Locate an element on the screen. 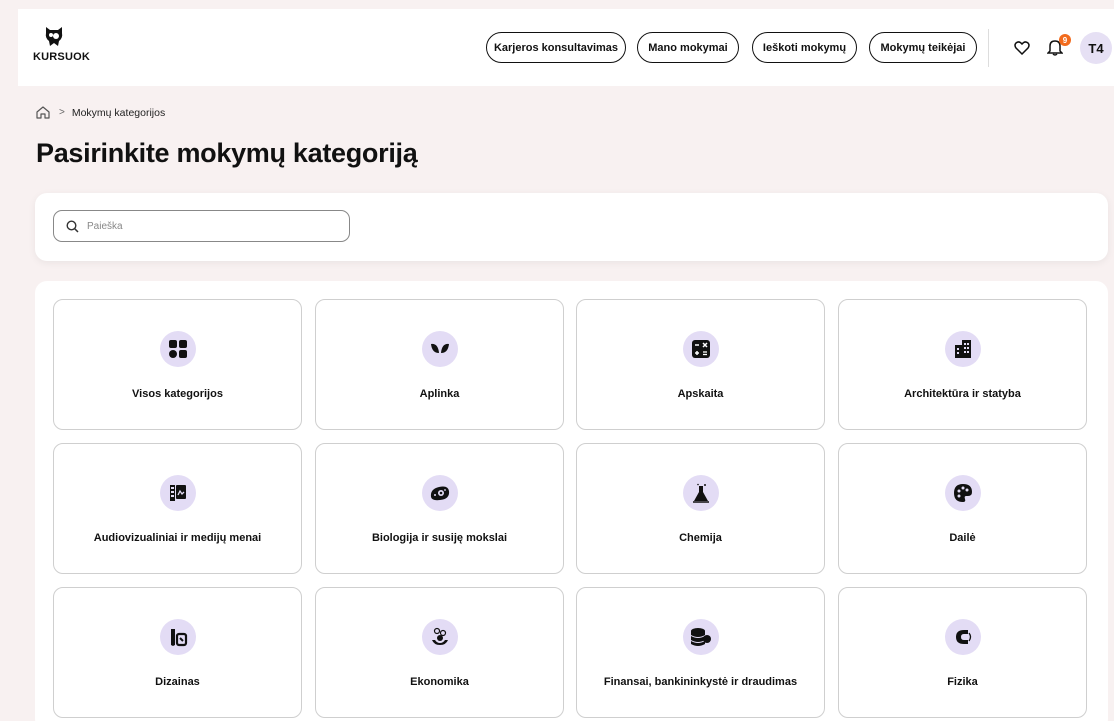 The width and height of the screenshot is (1114, 721). nav-training-providers: Mokymų teikėjai is located at coordinates (923, 47).